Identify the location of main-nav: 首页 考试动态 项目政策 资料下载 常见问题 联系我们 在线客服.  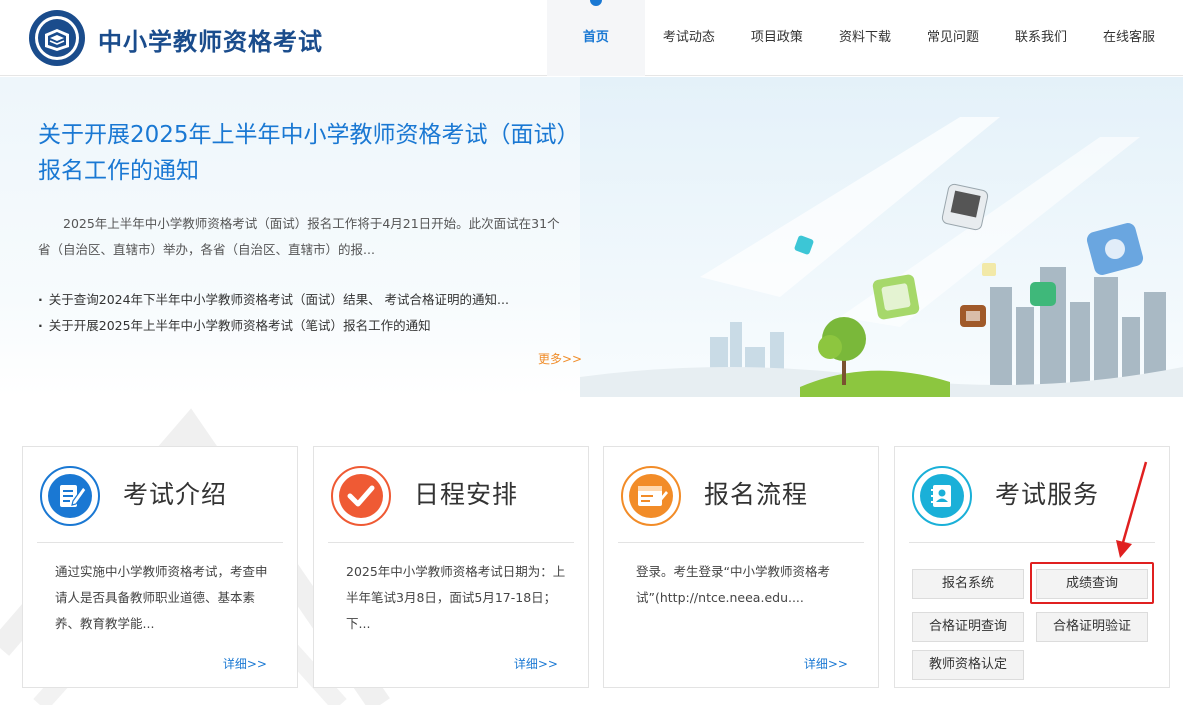
(859, 38).